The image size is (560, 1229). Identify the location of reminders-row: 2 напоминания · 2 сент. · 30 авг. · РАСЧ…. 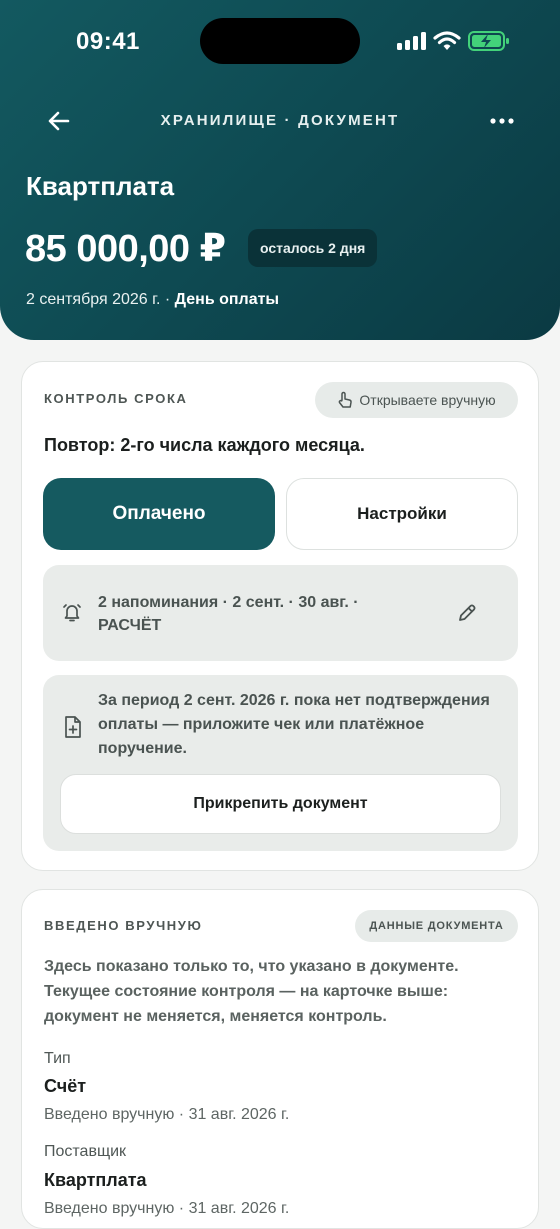
(280, 613).